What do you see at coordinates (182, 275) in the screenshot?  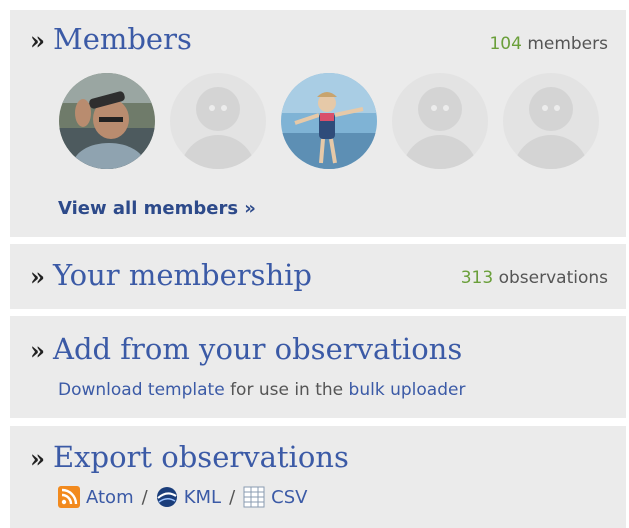 I see `membership-title: Your membership` at bounding box center [182, 275].